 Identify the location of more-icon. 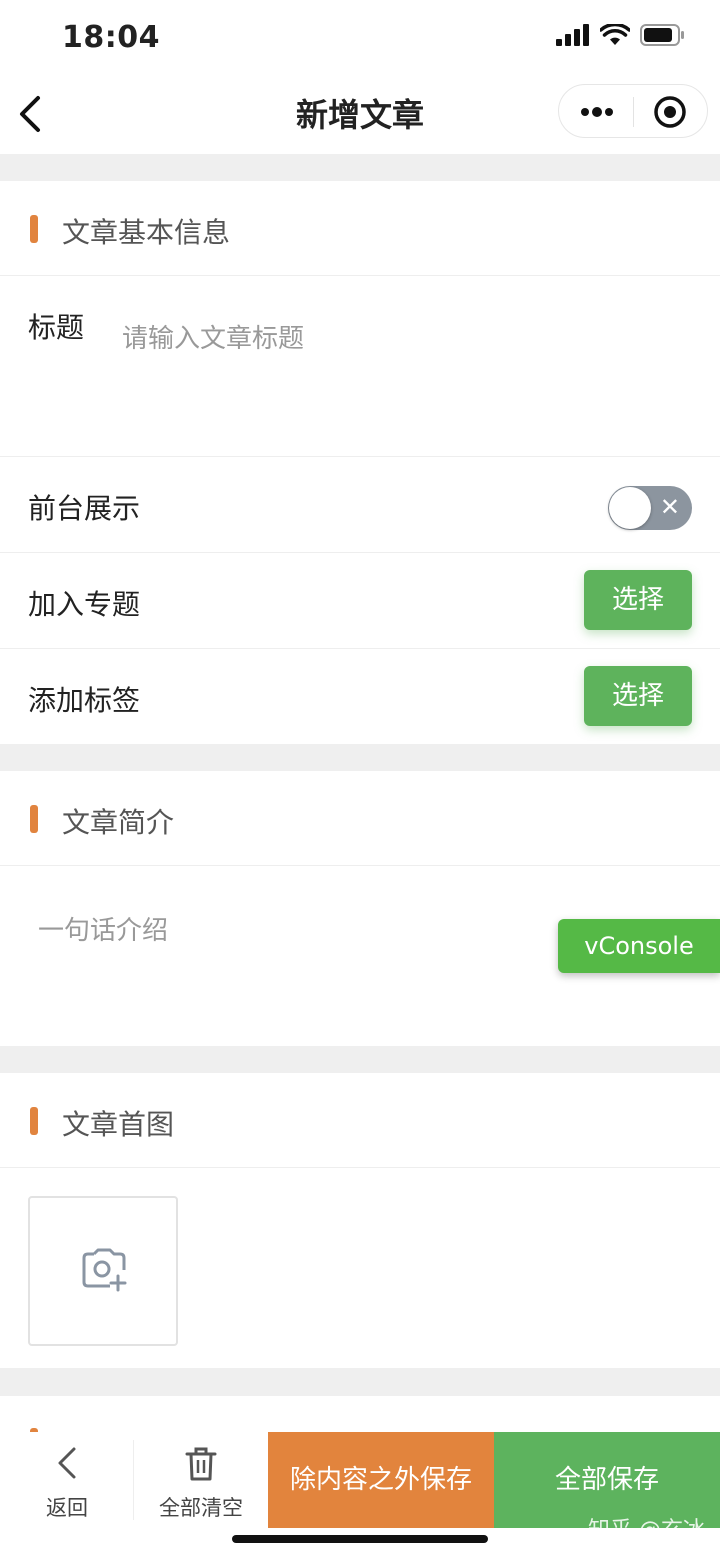
(597, 112).